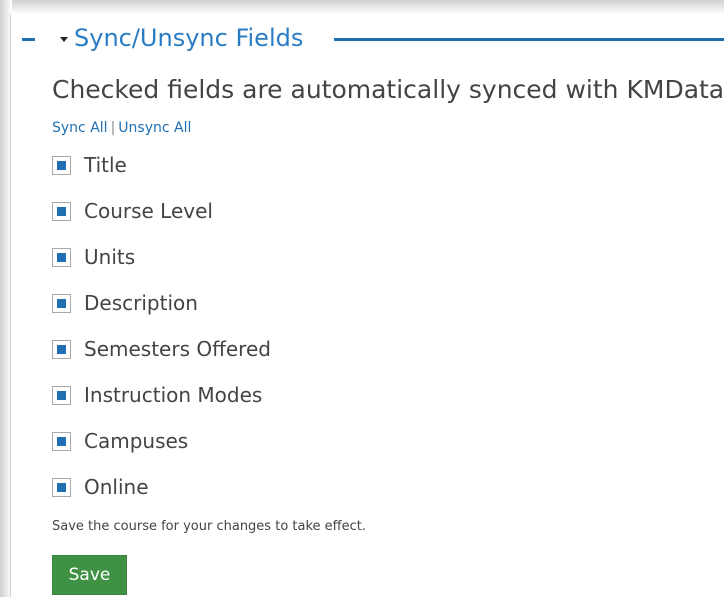 This screenshot has height=597, width=724. I want to click on checkbox-instruction-modes, so click(61, 395).